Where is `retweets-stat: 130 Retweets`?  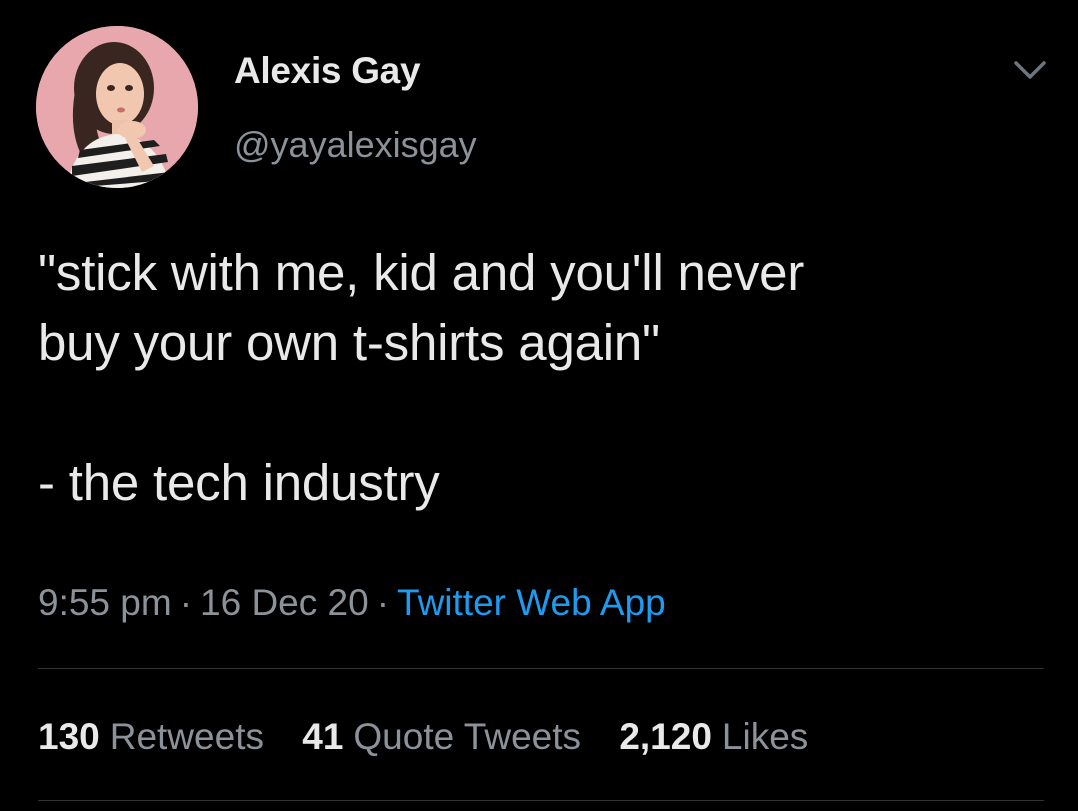
retweets-stat: 130 Retweets is located at coordinates (151, 736).